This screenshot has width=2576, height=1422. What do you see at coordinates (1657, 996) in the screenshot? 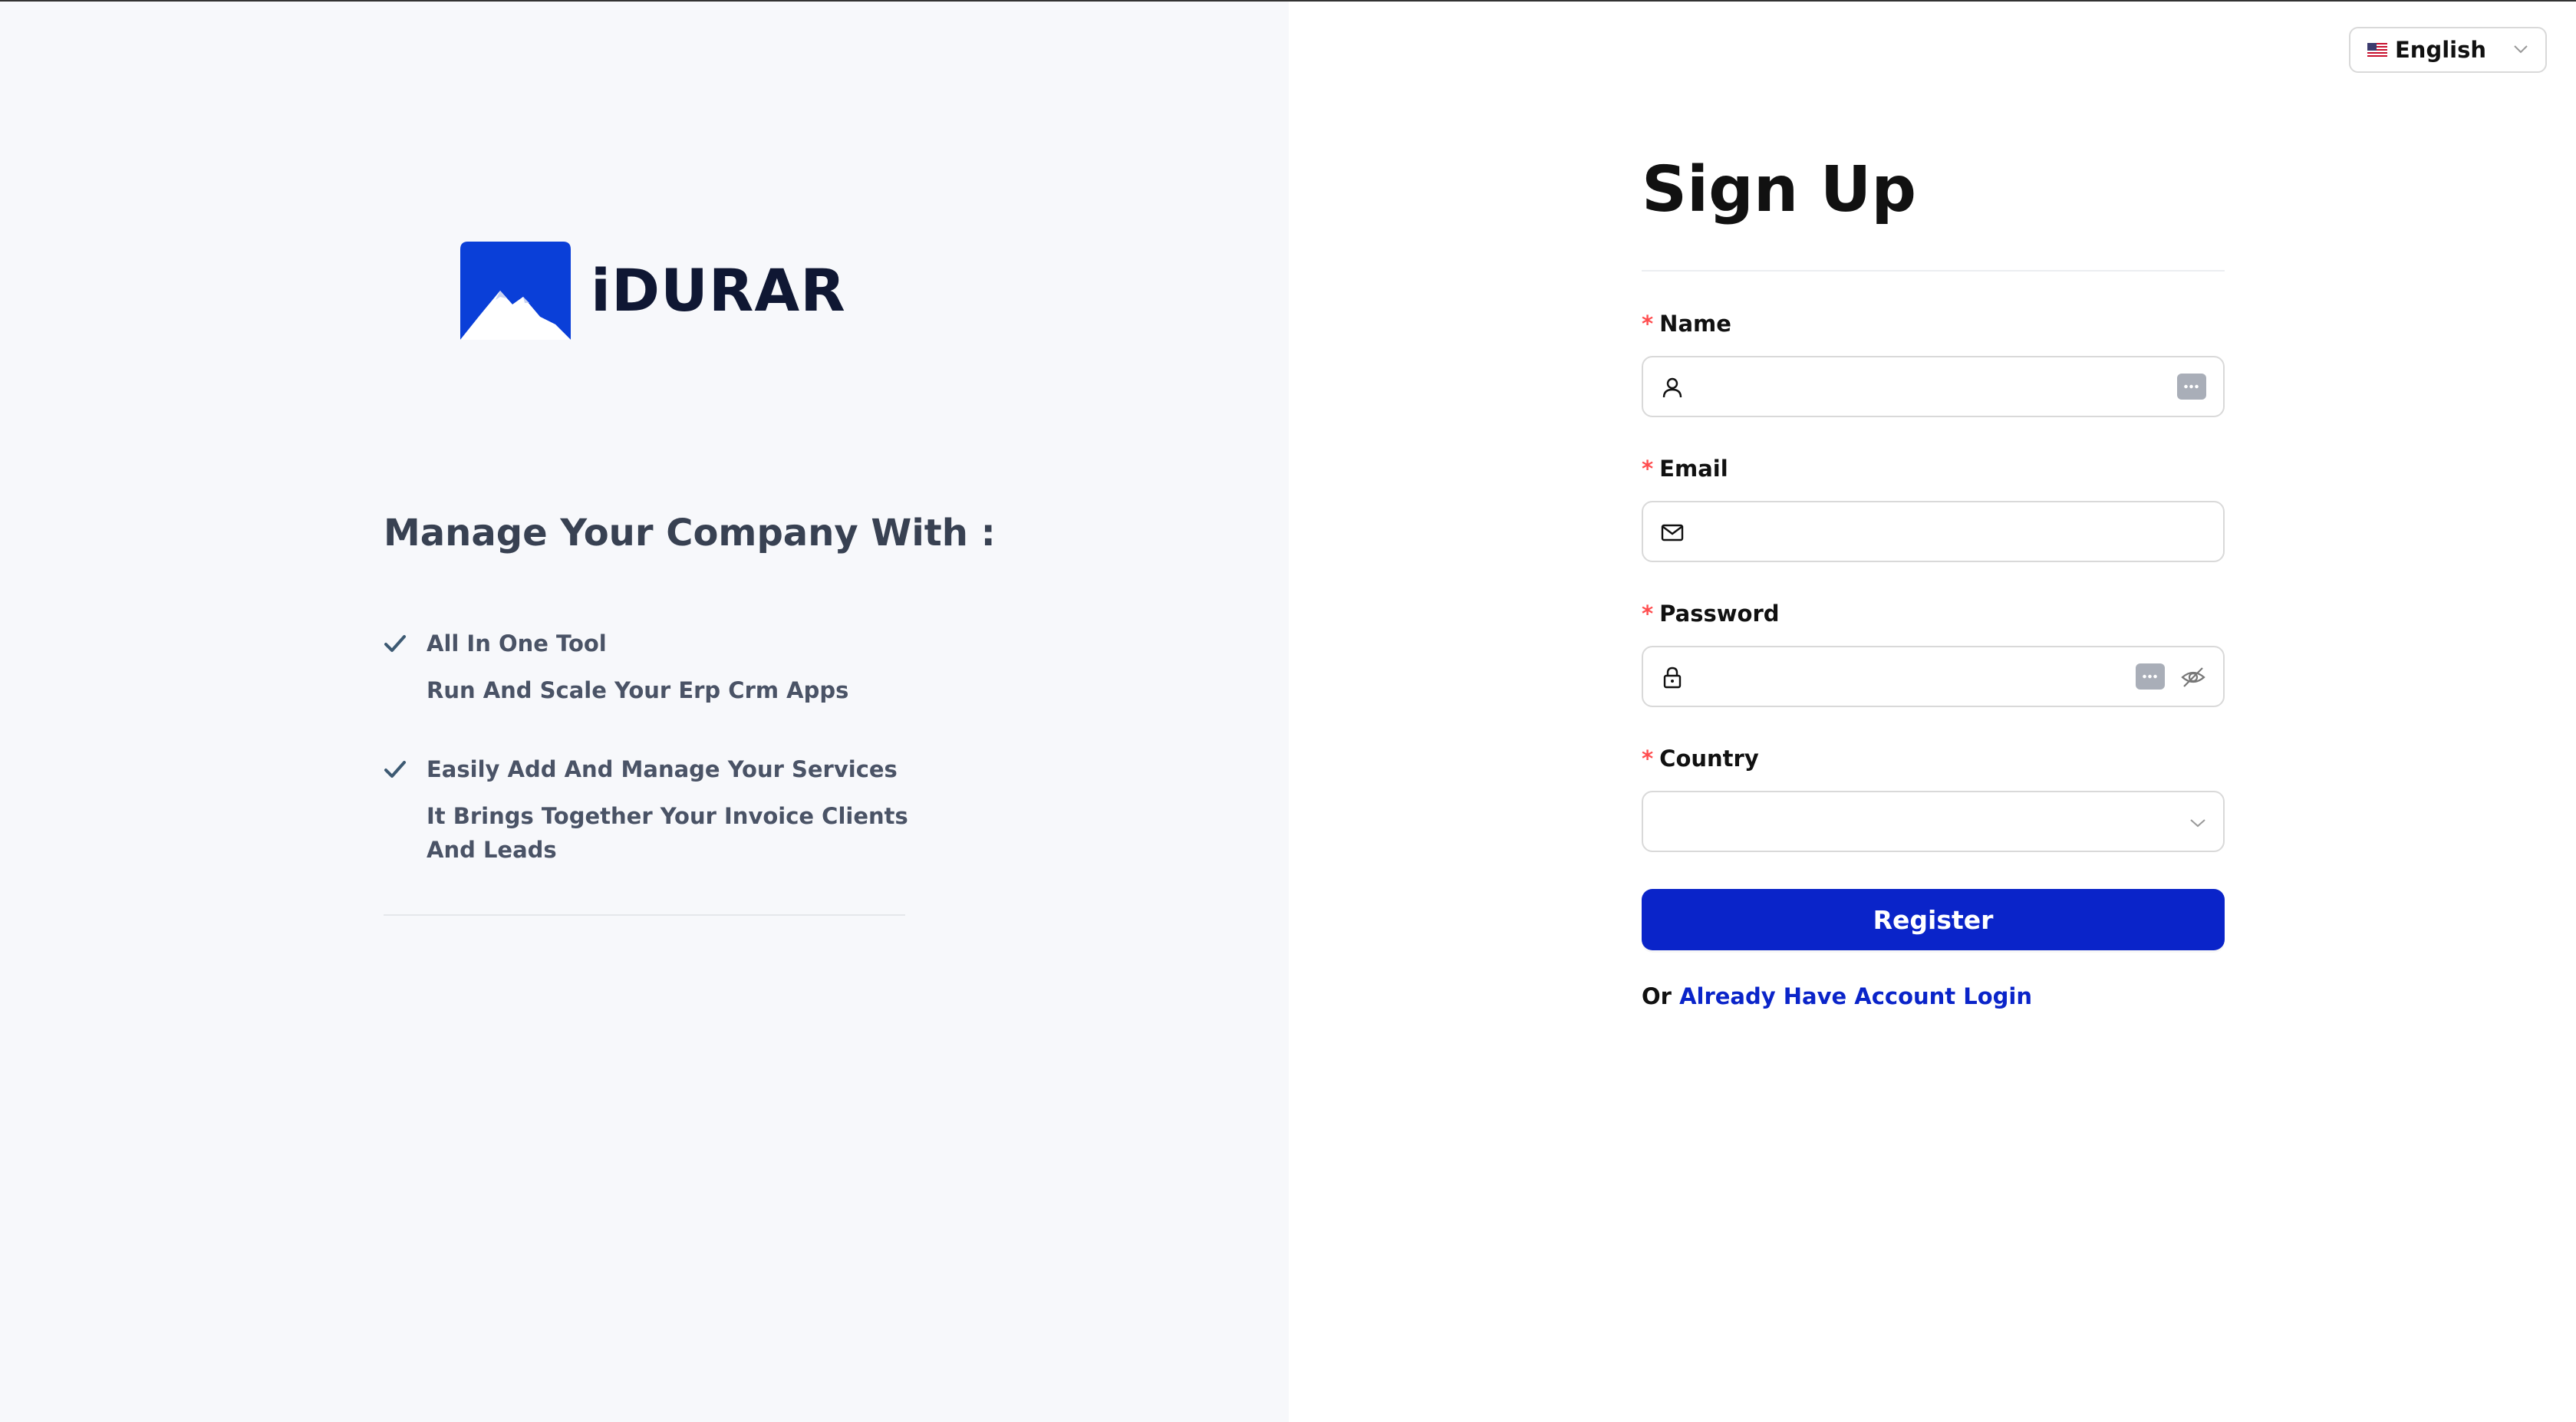
I see `alt-prefix: Or` at bounding box center [1657, 996].